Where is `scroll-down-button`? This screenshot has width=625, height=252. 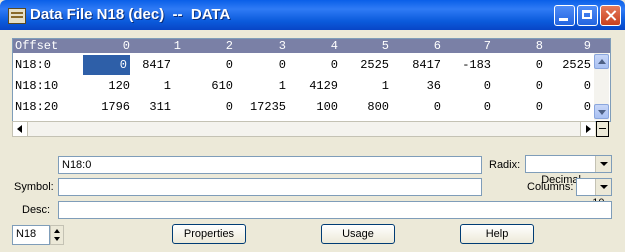 scroll-down-button is located at coordinates (601, 111).